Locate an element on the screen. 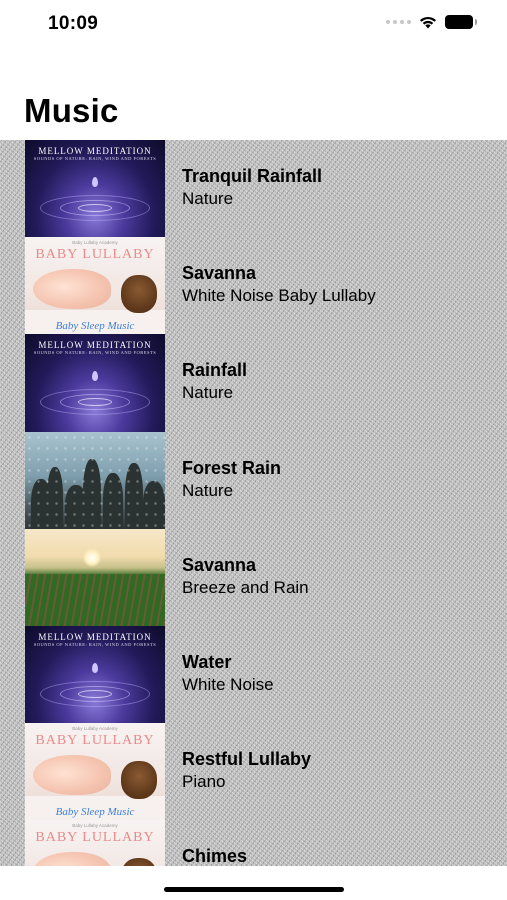  wifi-icon is located at coordinates (428, 22).